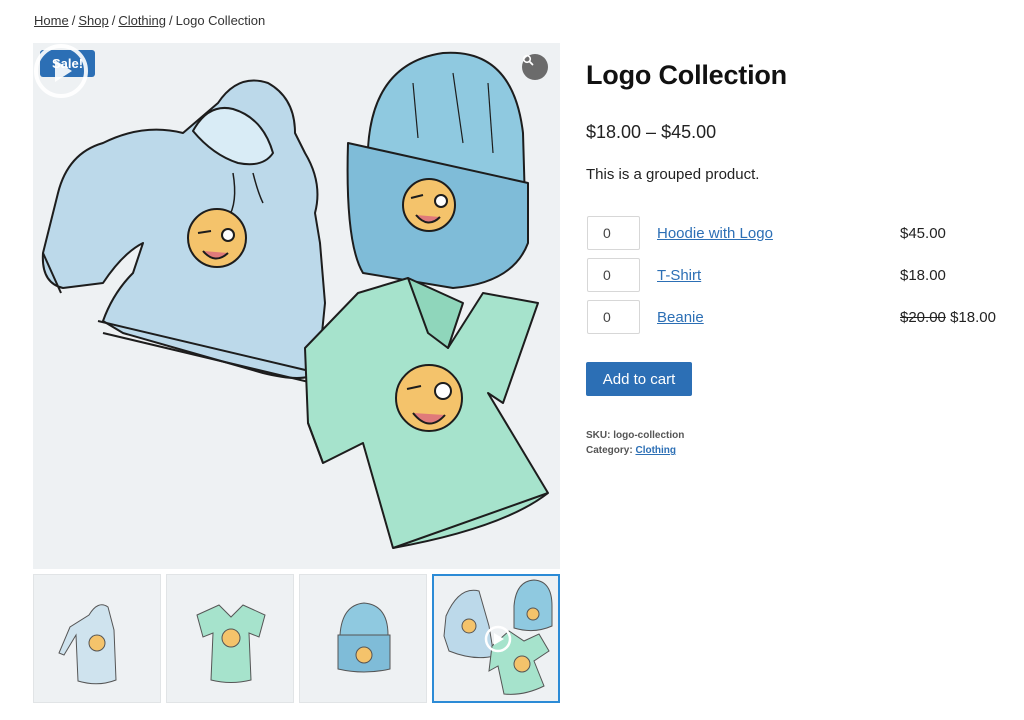 The height and width of the screenshot is (720, 1024). What do you see at coordinates (796, 317) in the screenshot?
I see `grouped-item-row: Beanie $20.00 $18.00` at bounding box center [796, 317].